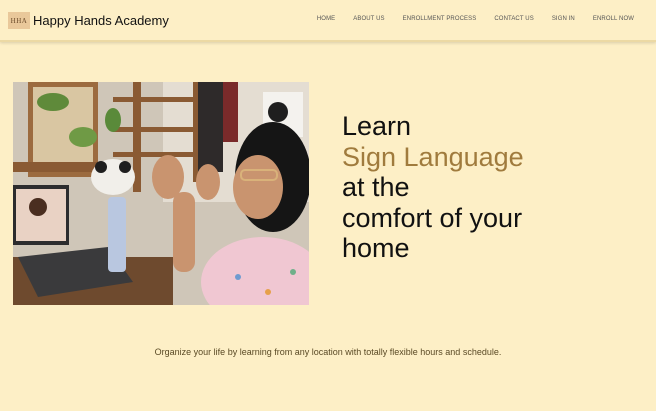 This screenshot has width=656, height=411. What do you see at coordinates (368, 19) in the screenshot?
I see `nav-about-us: ABOUT US` at bounding box center [368, 19].